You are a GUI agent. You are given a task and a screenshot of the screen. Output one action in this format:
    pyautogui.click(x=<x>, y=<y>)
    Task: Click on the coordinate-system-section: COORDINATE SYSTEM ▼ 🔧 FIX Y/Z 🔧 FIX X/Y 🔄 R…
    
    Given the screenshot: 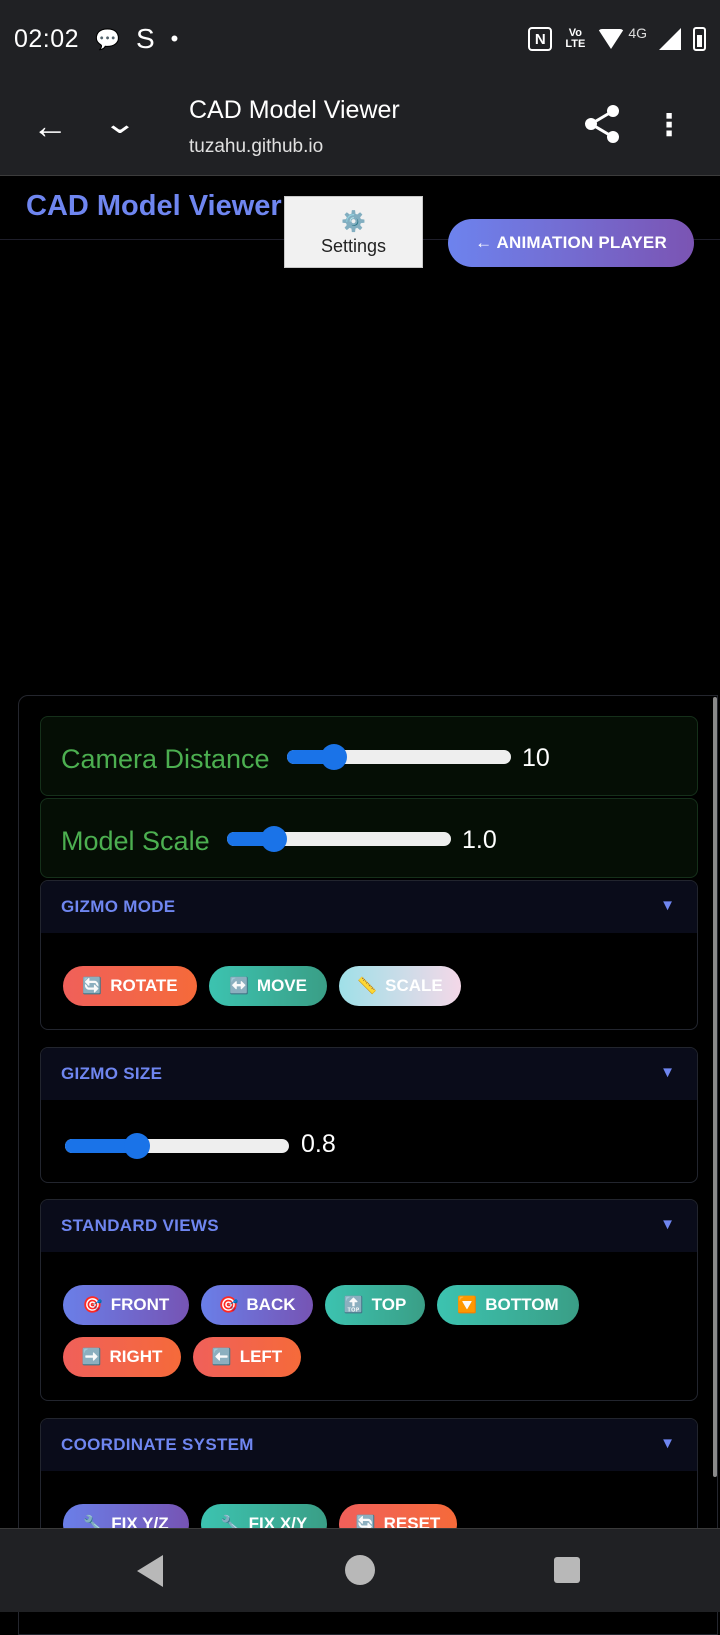 What is the action you would take?
    pyautogui.click(x=369, y=1473)
    